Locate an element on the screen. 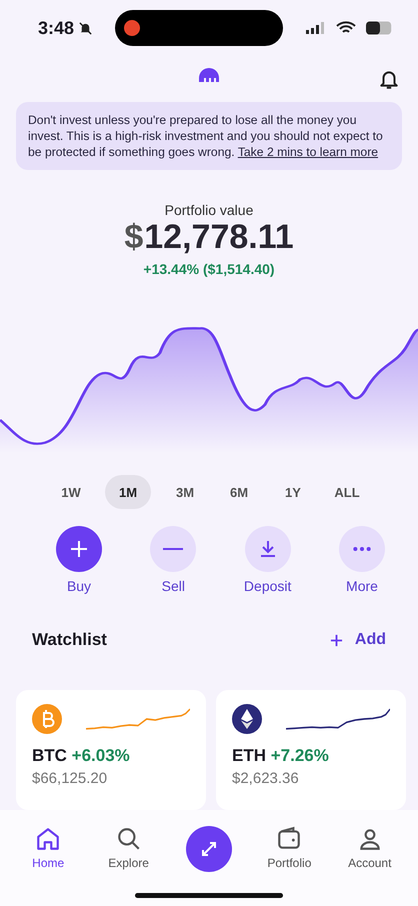  home-icon is located at coordinates (48, 839).